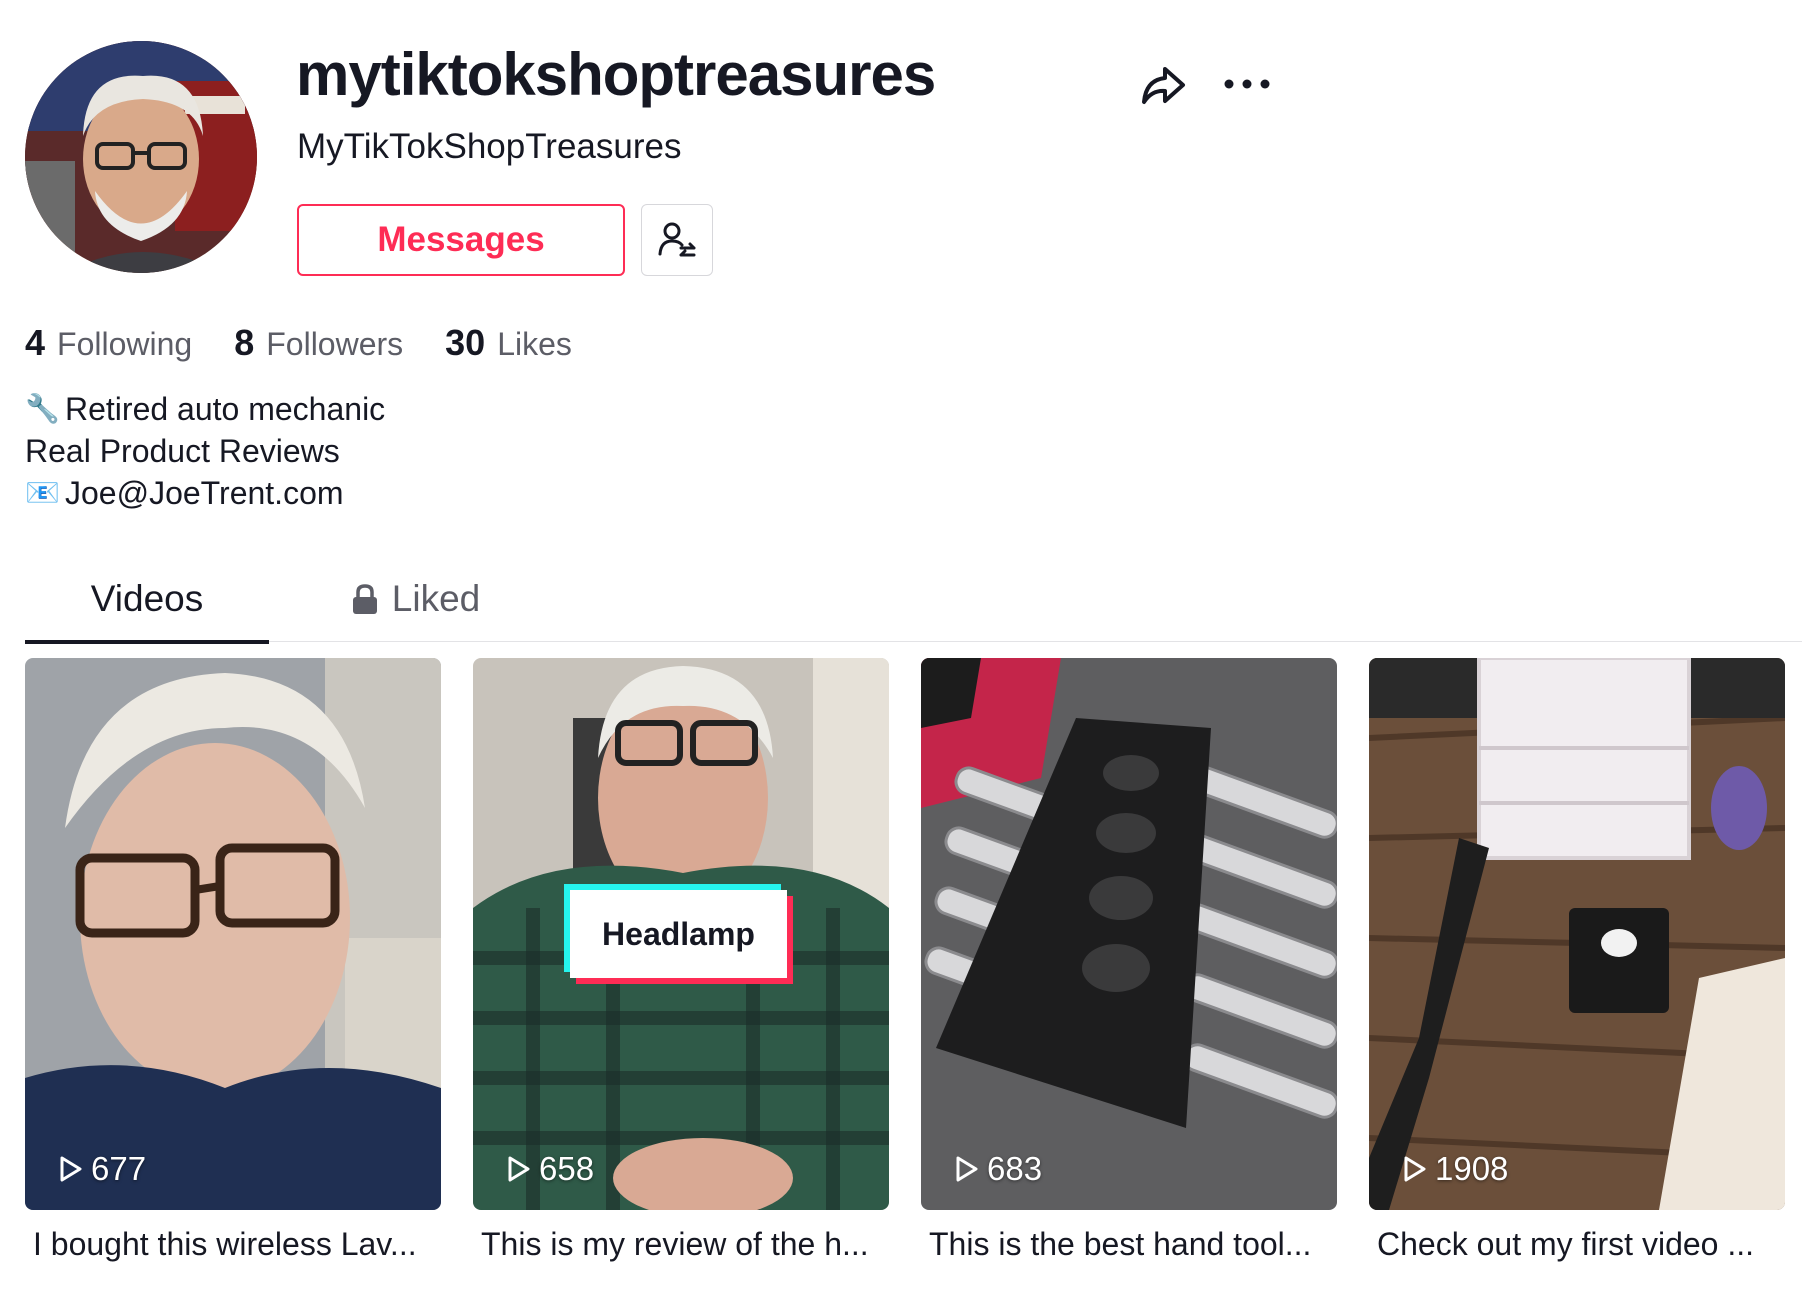  What do you see at coordinates (364, 598) in the screenshot?
I see `lock-icon` at bounding box center [364, 598].